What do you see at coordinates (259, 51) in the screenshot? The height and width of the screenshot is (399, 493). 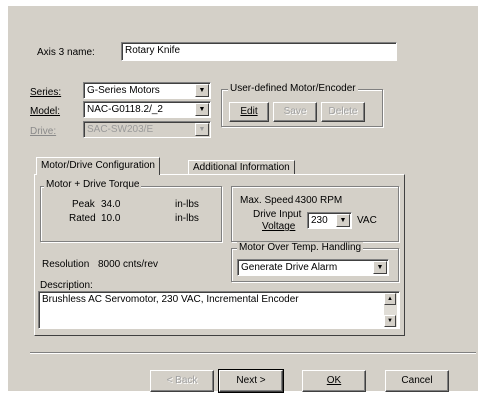 I see `axis-name-input: Rotary Knife` at bounding box center [259, 51].